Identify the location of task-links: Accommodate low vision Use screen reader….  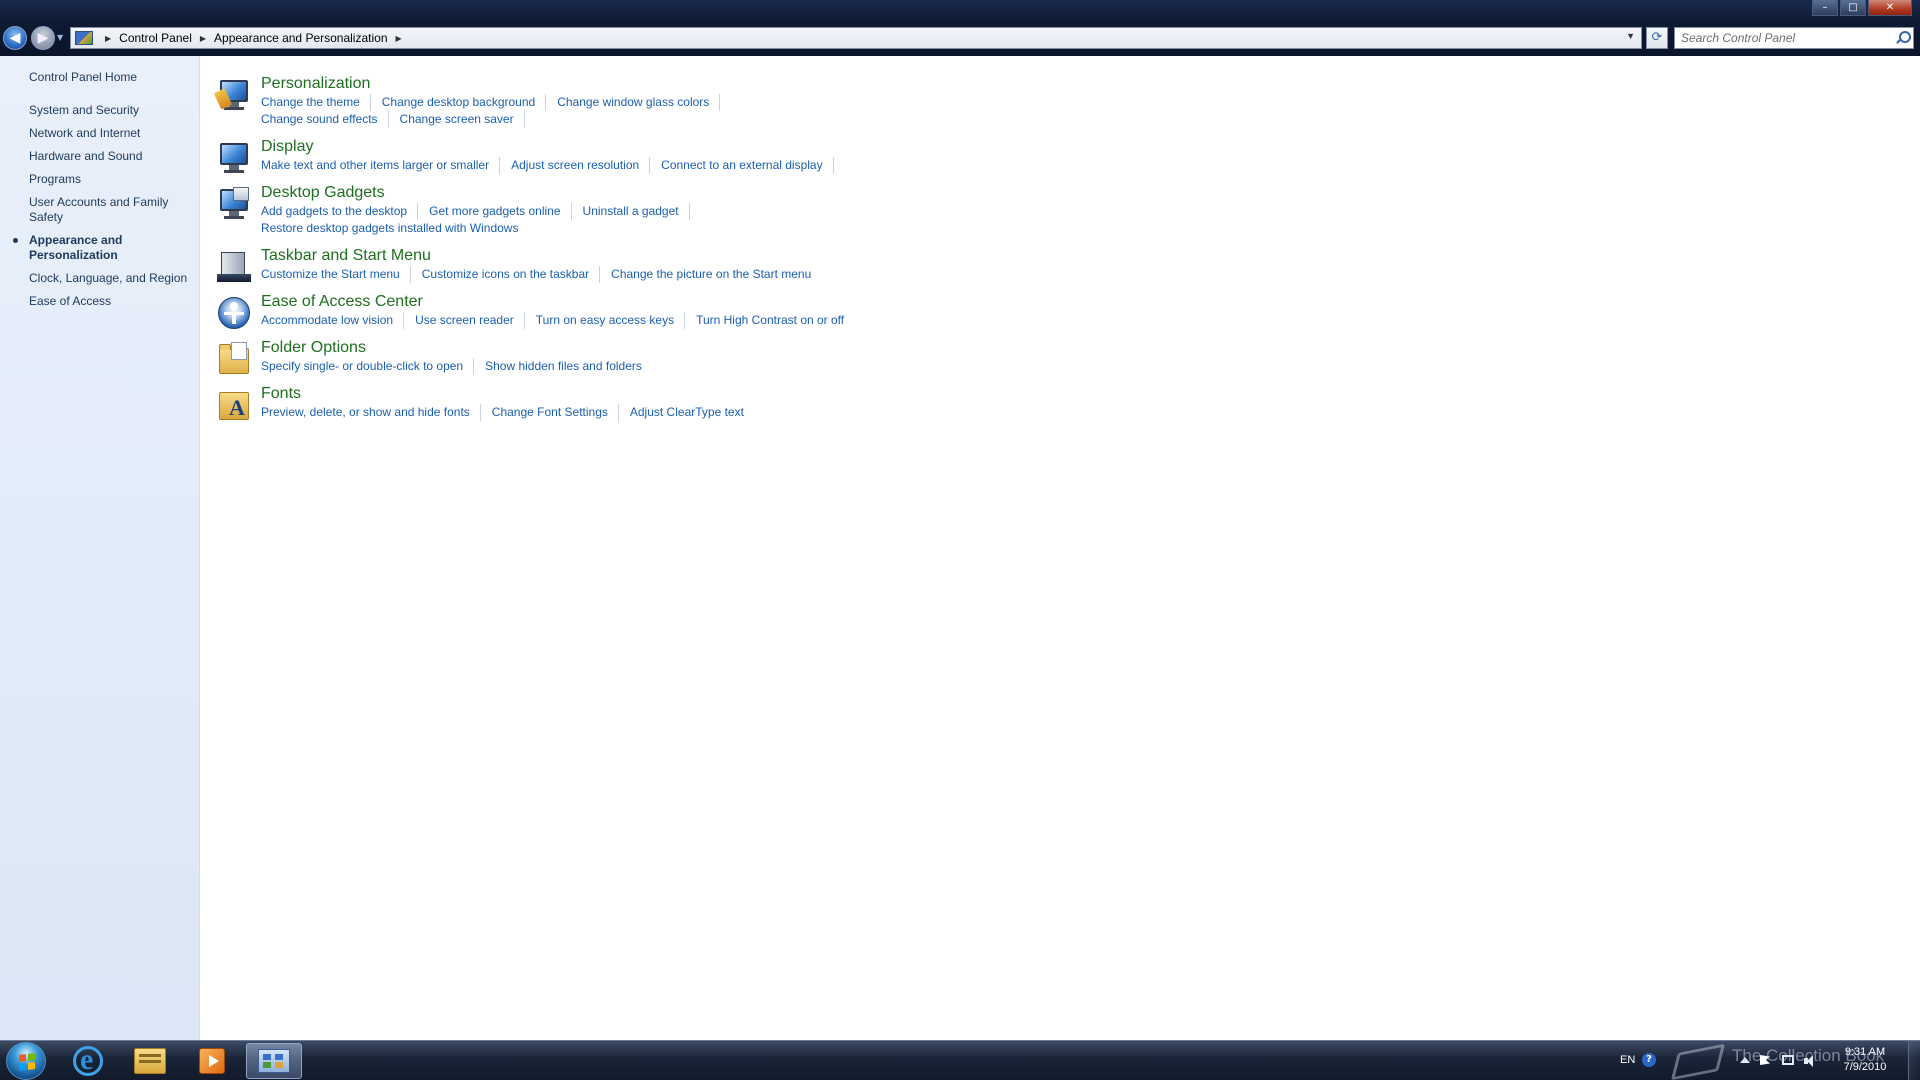
(761, 320).